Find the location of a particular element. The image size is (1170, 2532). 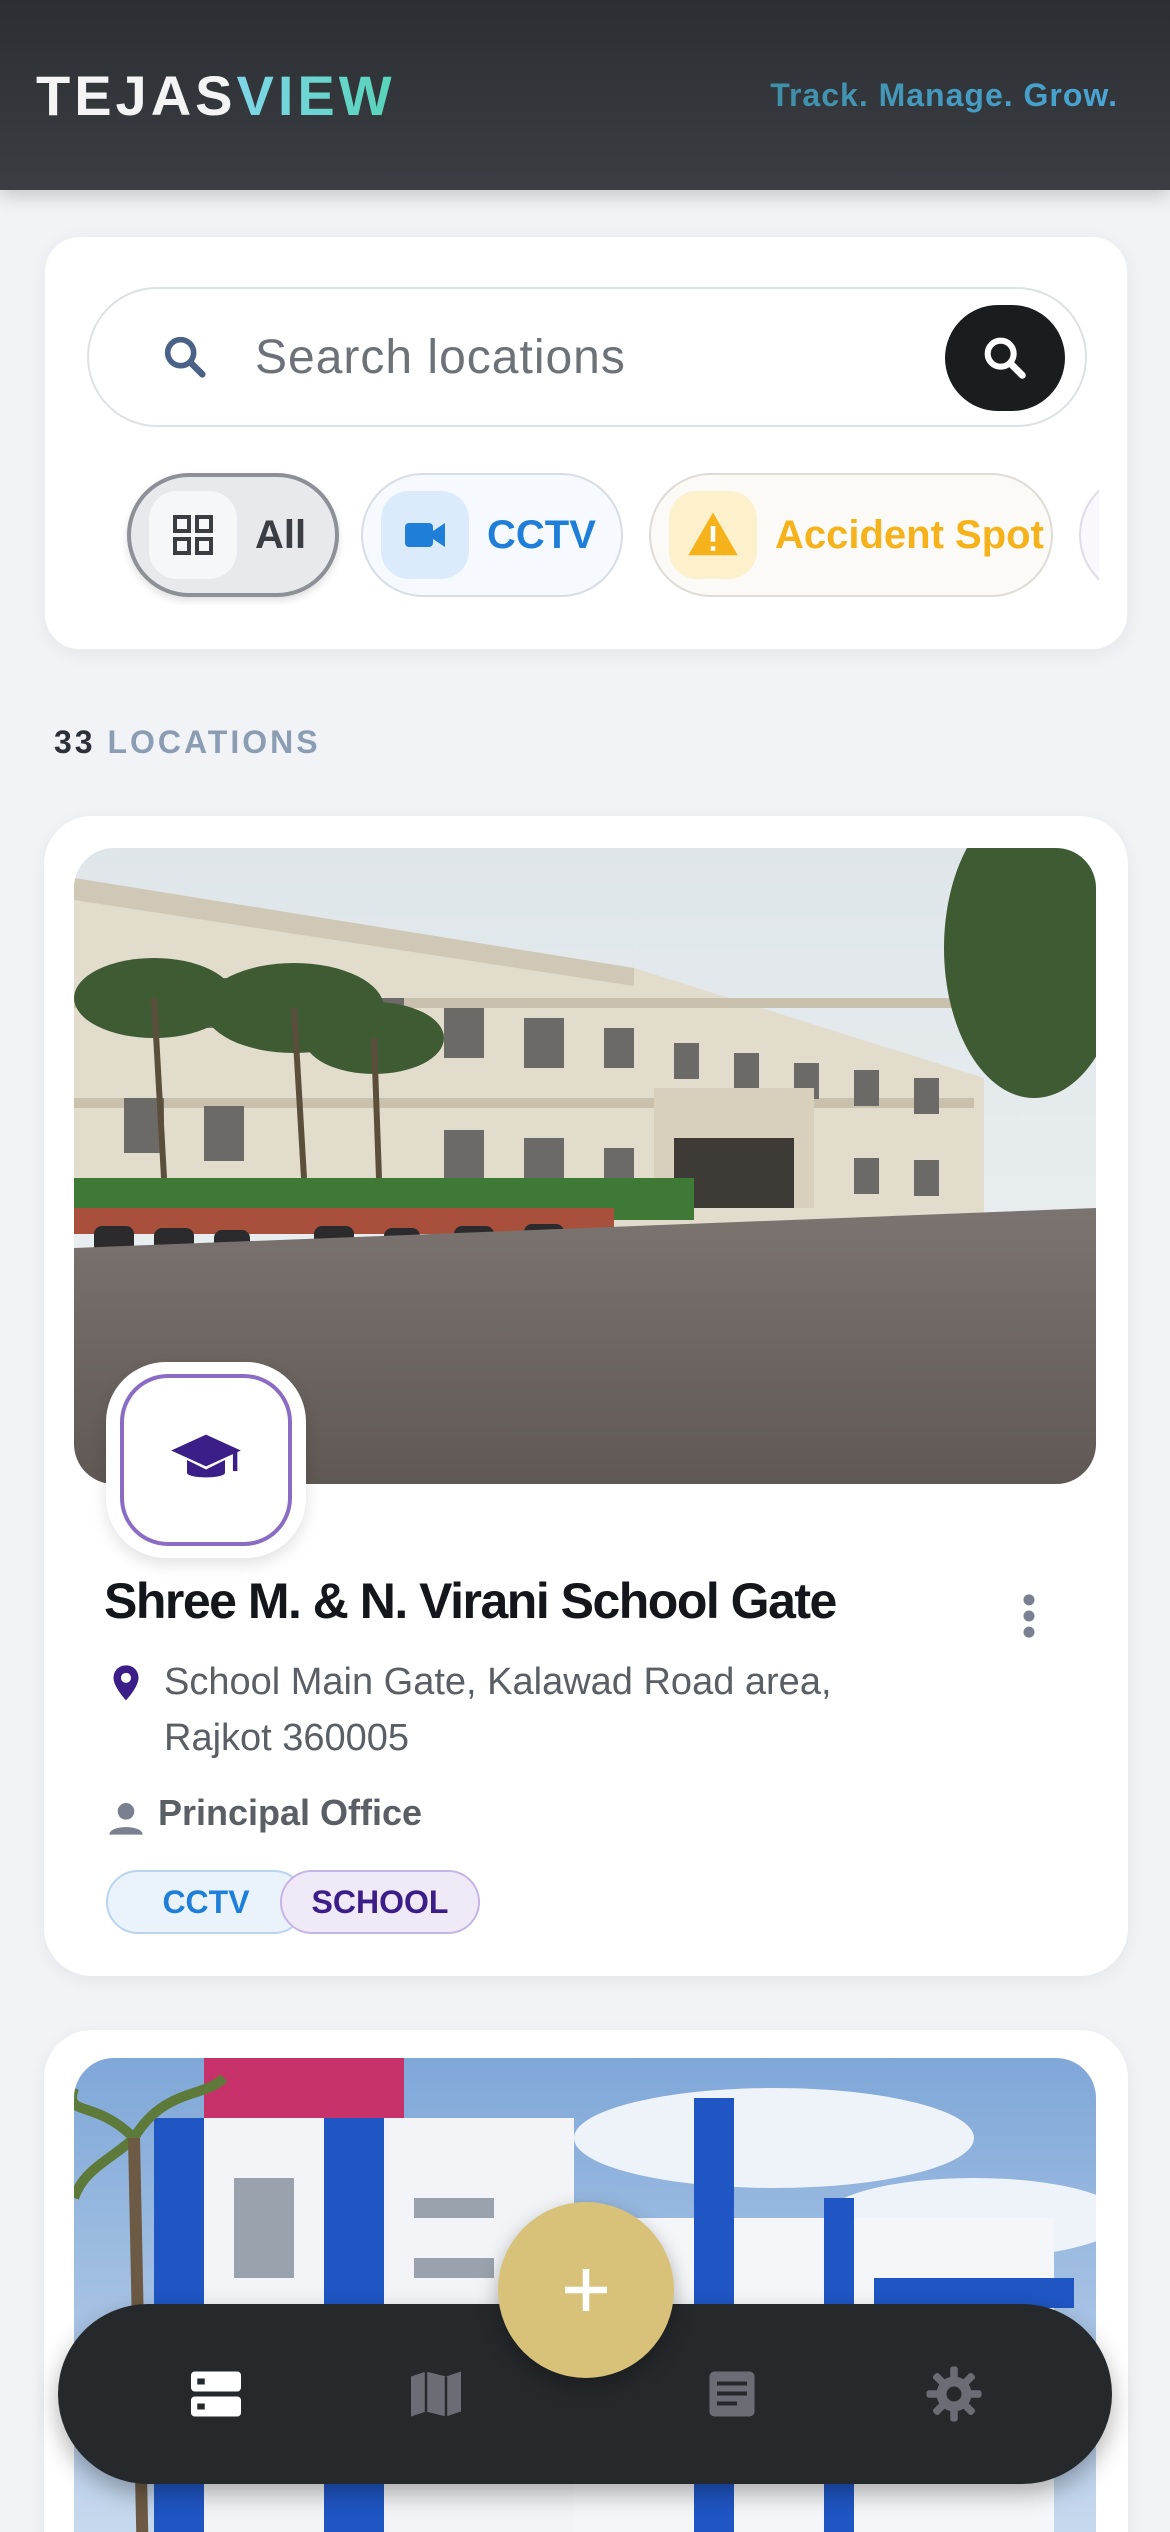

filter-chip-accident-spot: Accident Spot is located at coordinates (851, 535).